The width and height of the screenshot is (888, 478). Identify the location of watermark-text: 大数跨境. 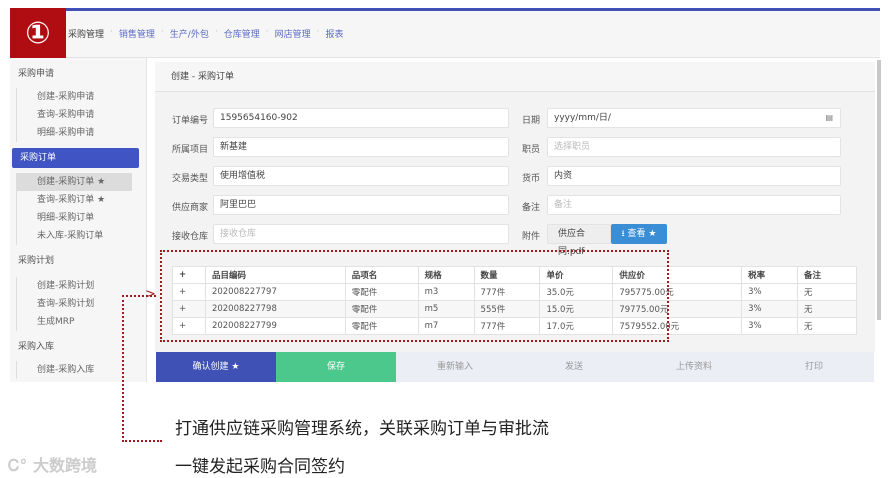
(64, 465).